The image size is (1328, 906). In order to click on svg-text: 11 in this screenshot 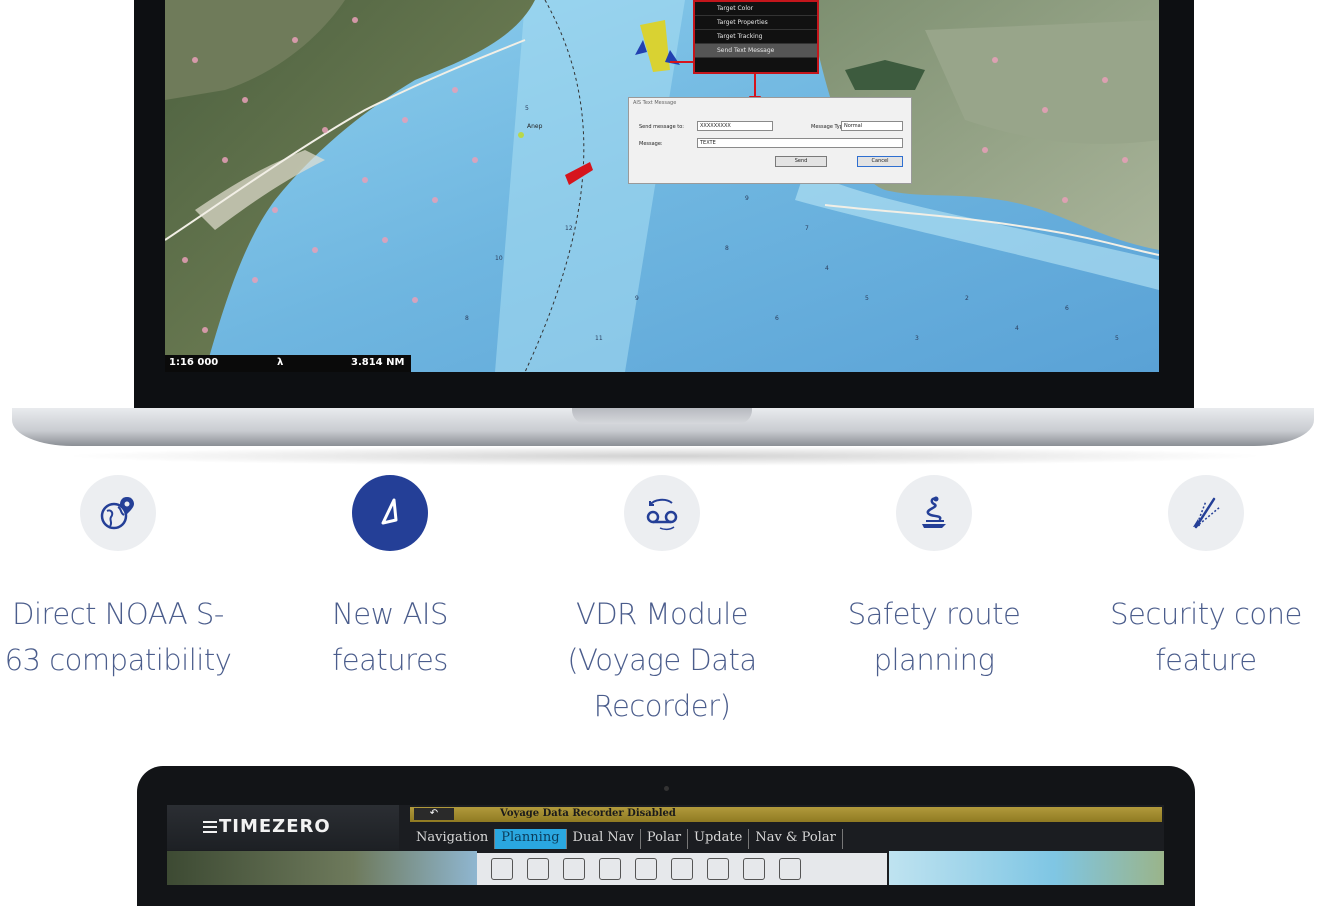, I will do `click(599, 338)`.